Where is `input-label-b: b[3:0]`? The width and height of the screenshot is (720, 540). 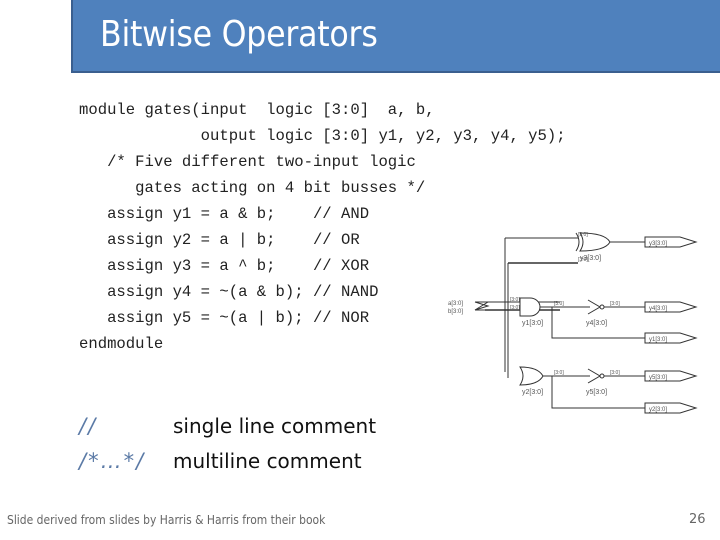 input-label-b: b[3:0] is located at coordinates (455, 312).